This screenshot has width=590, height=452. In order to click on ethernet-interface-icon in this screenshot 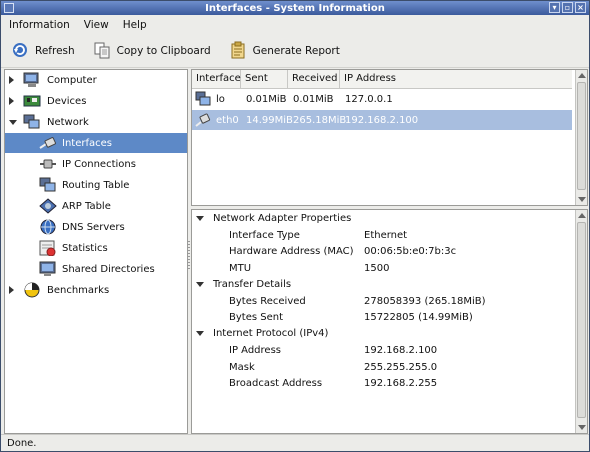, I will do `click(203, 121)`.